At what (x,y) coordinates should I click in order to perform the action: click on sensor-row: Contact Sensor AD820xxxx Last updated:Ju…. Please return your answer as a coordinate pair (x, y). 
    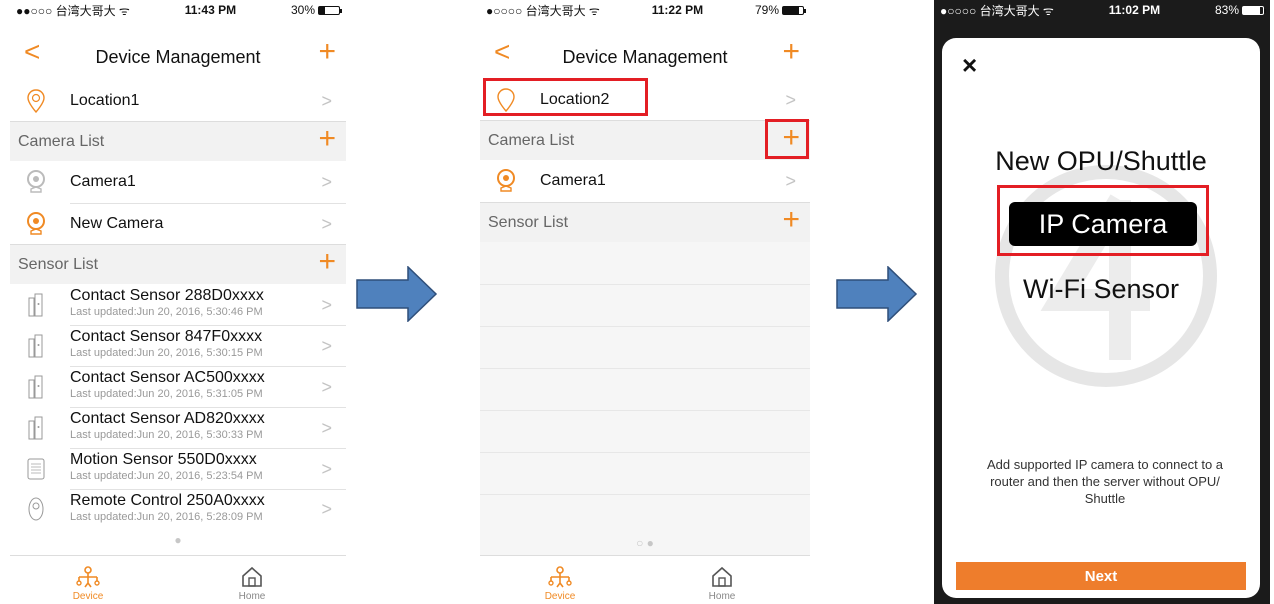
    Looking at the image, I should click on (178, 428).